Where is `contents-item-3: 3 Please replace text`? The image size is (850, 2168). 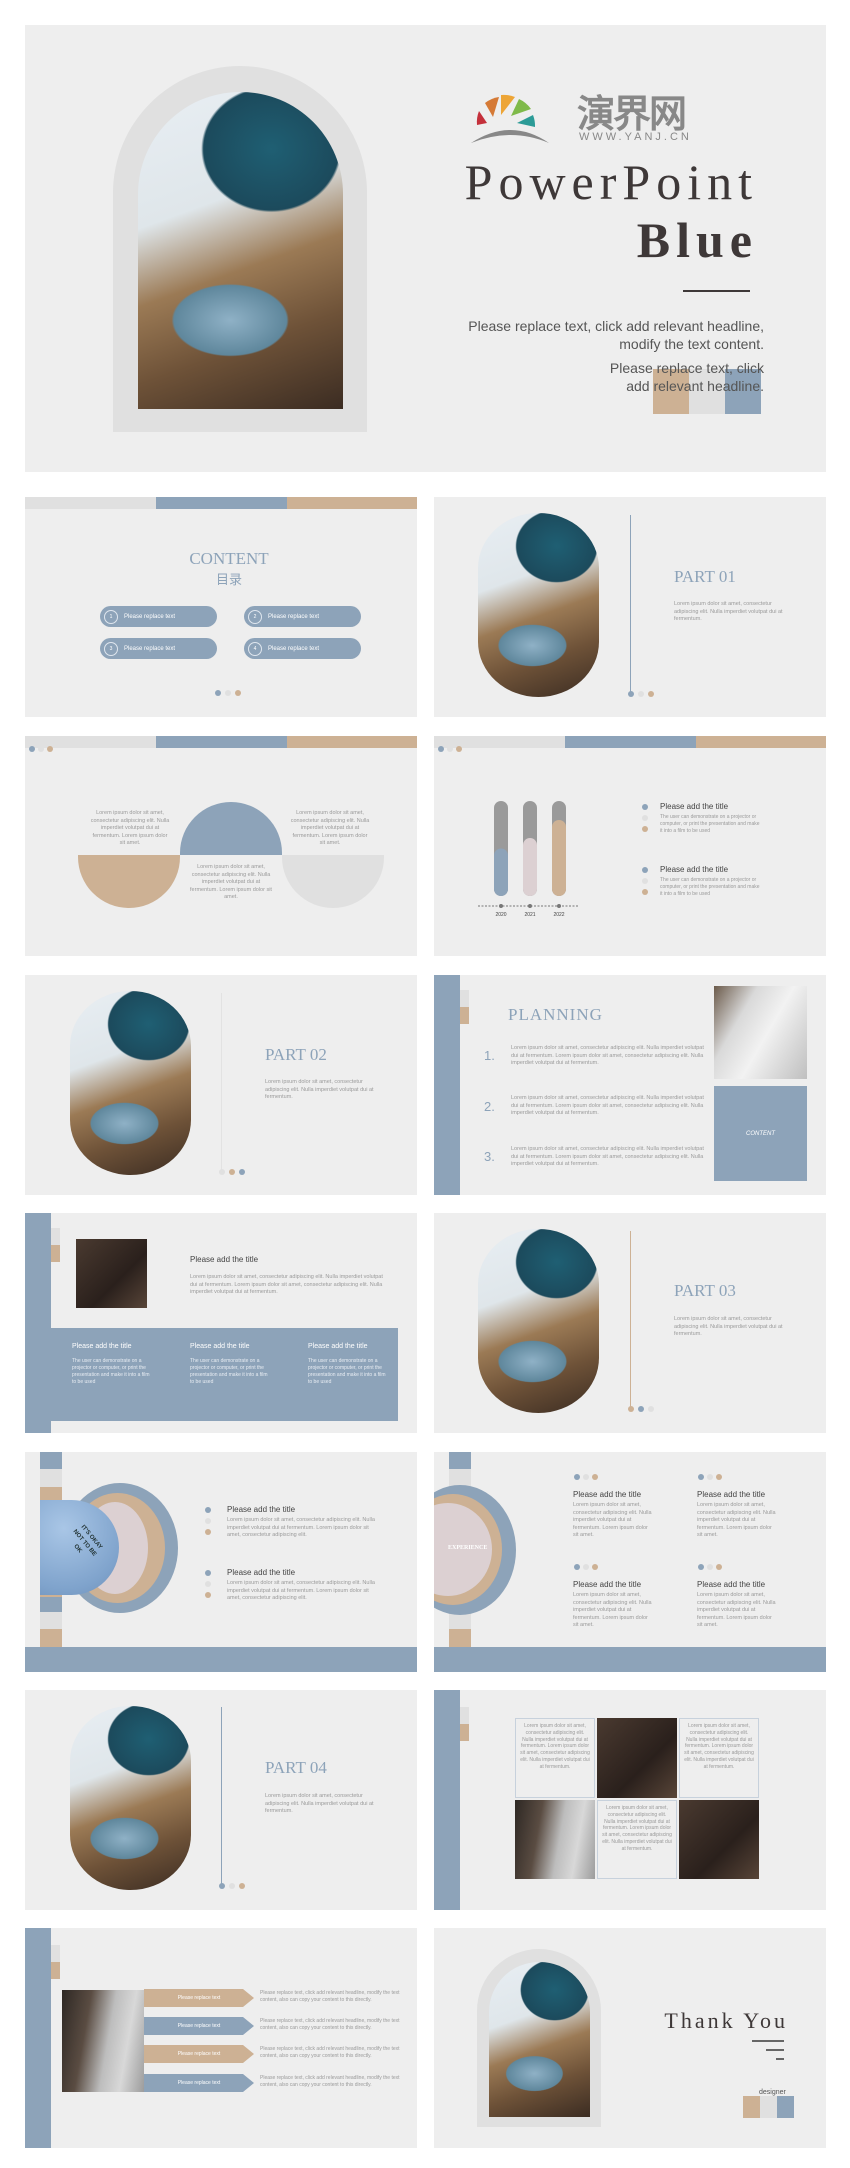 contents-item-3: 3 Please replace text is located at coordinates (158, 648).